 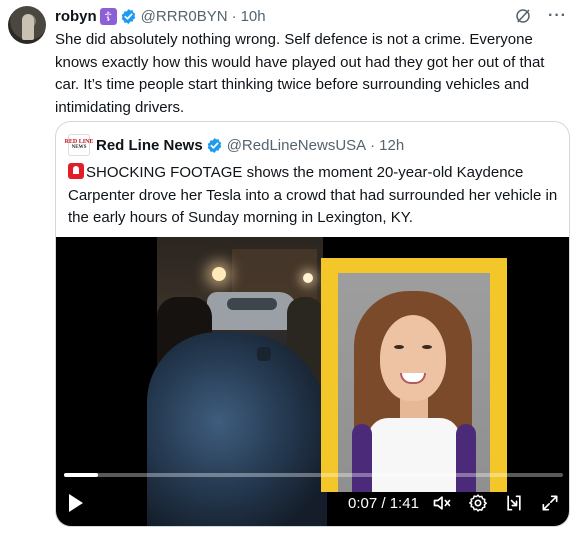 I want to click on video-controls: 0:07 / 1:41, so click(x=312, y=503).